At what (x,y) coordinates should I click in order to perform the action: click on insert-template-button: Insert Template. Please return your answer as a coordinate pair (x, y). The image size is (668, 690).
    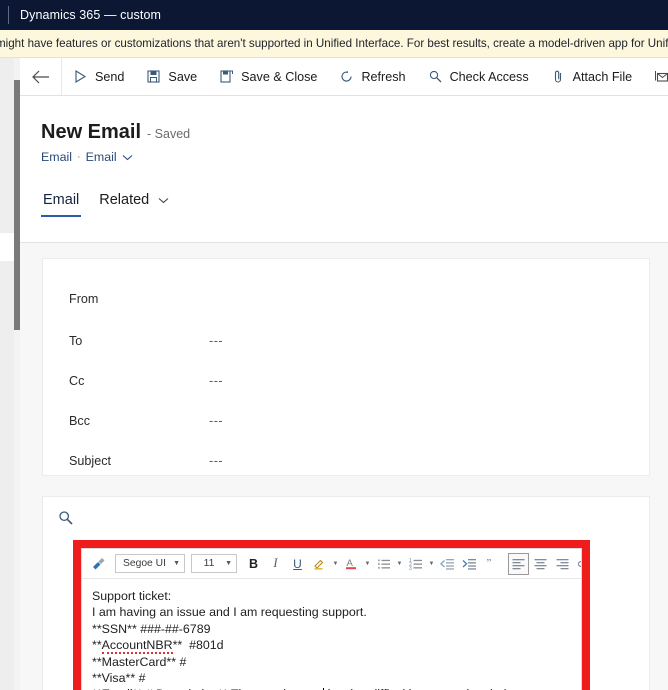
    Looking at the image, I should click on (655, 76).